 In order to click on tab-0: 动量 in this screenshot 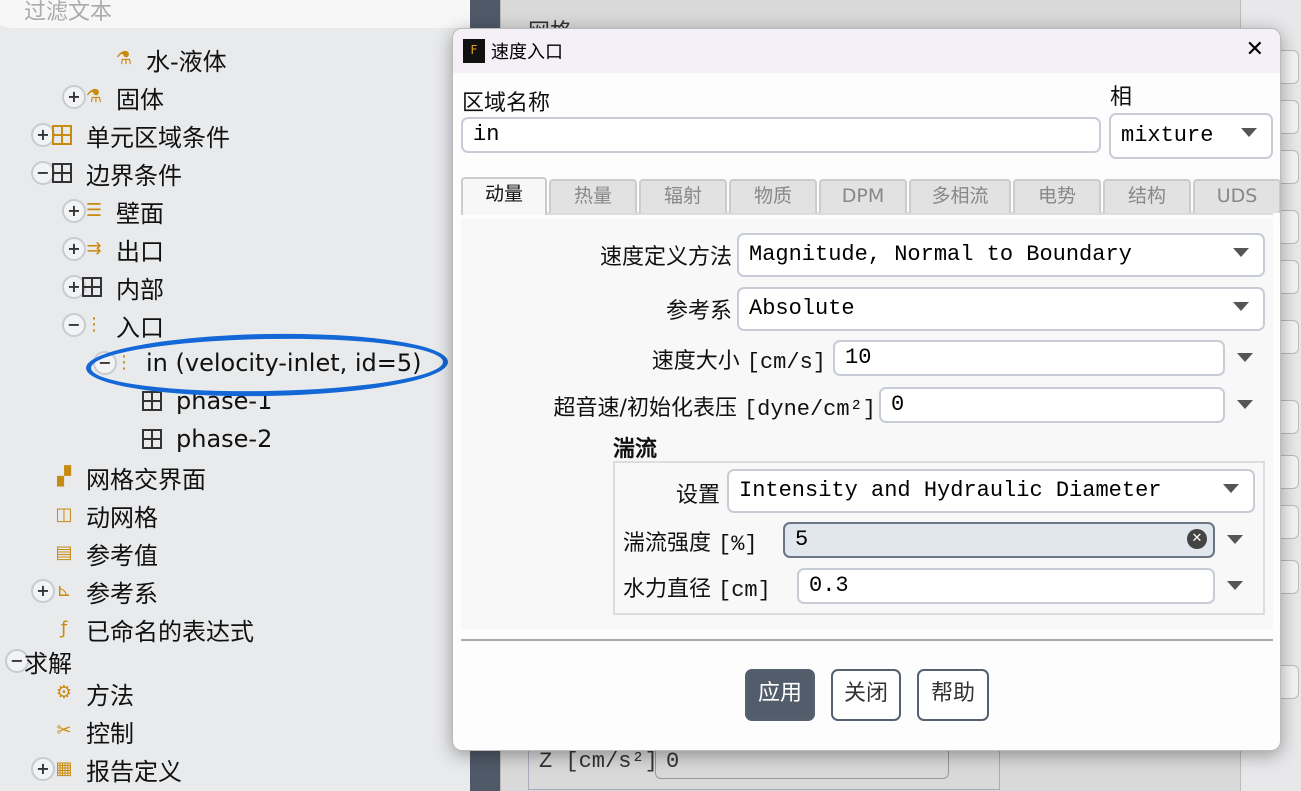, I will do `click(504, 196)`.